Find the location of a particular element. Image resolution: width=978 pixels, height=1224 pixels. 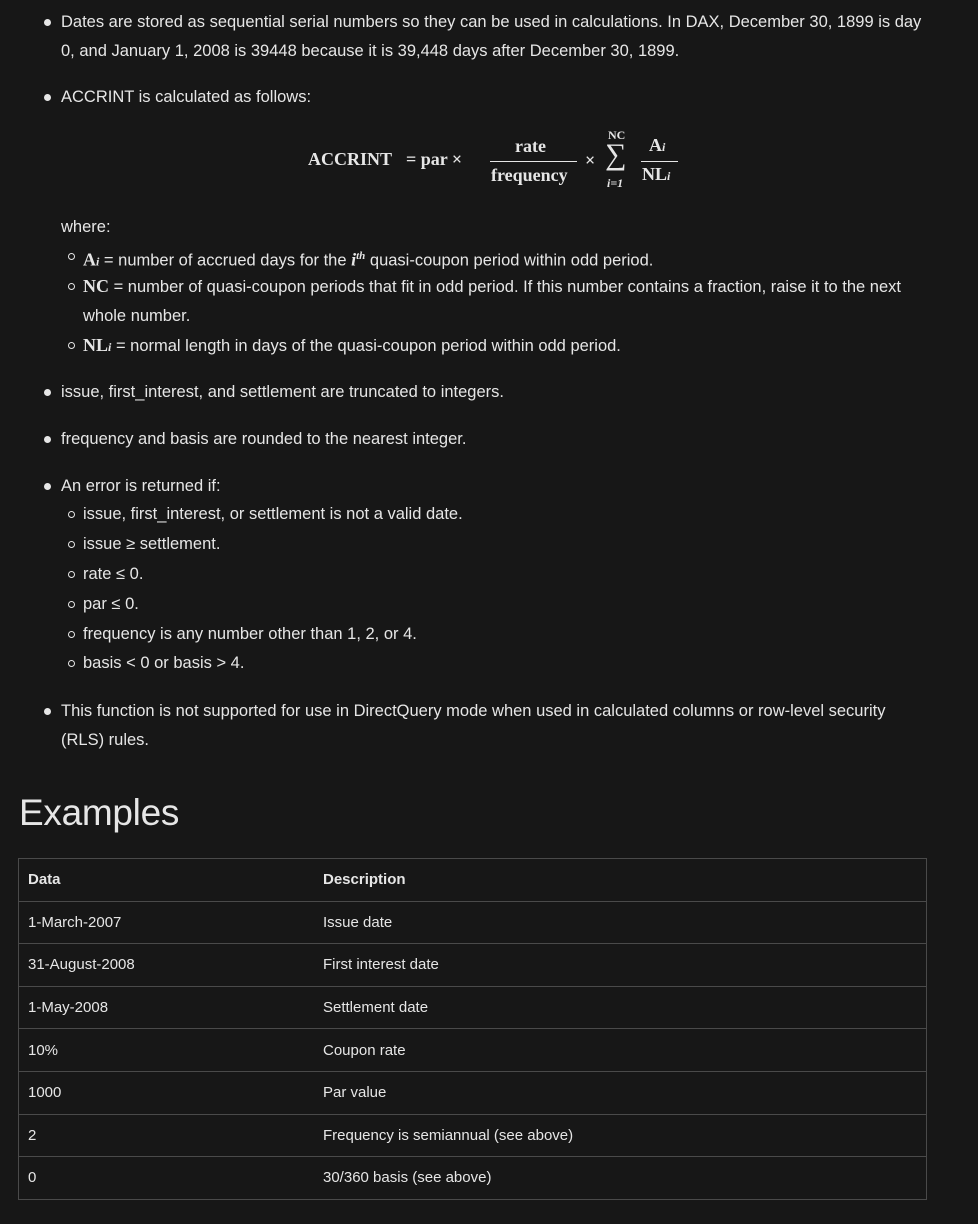

column-header-description: Description is located at coordinates (620, 880).